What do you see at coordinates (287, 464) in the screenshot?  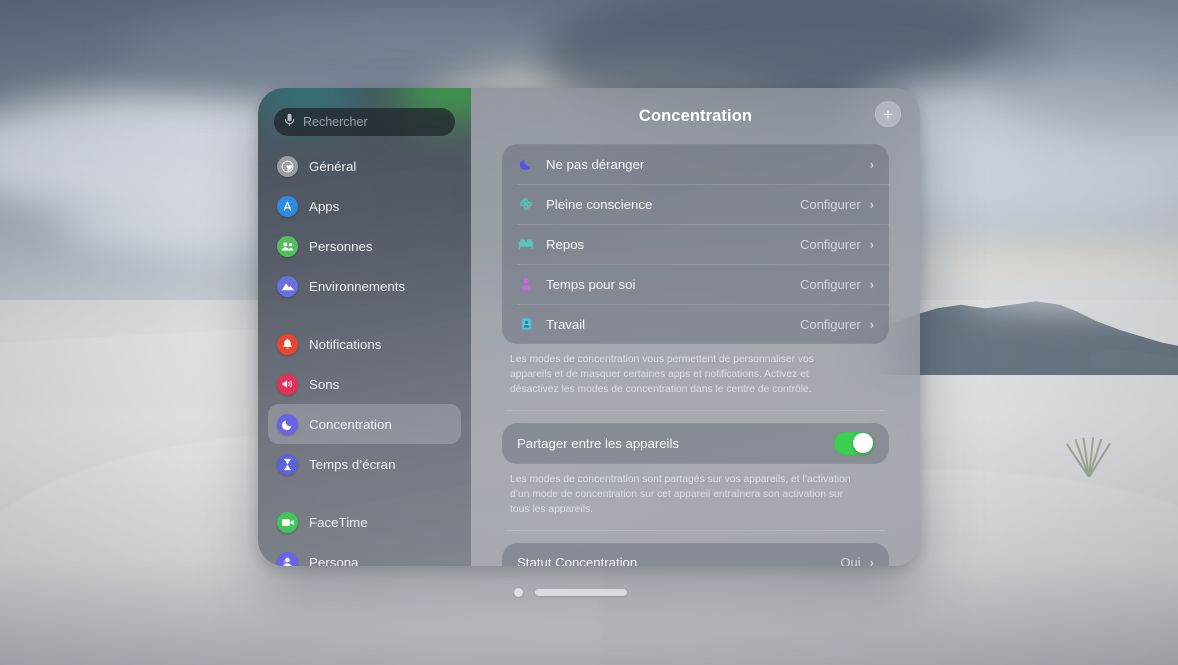 I see `hourglass-icon` at bounding box center [287, 464].